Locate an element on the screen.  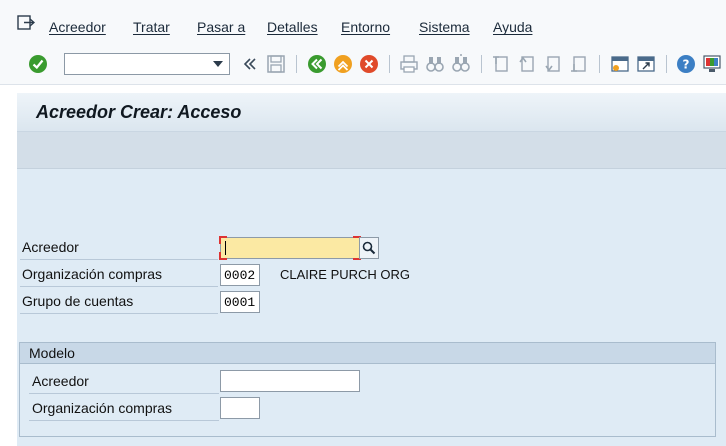
layout-menu-icon is located at coordinates (712, 64).